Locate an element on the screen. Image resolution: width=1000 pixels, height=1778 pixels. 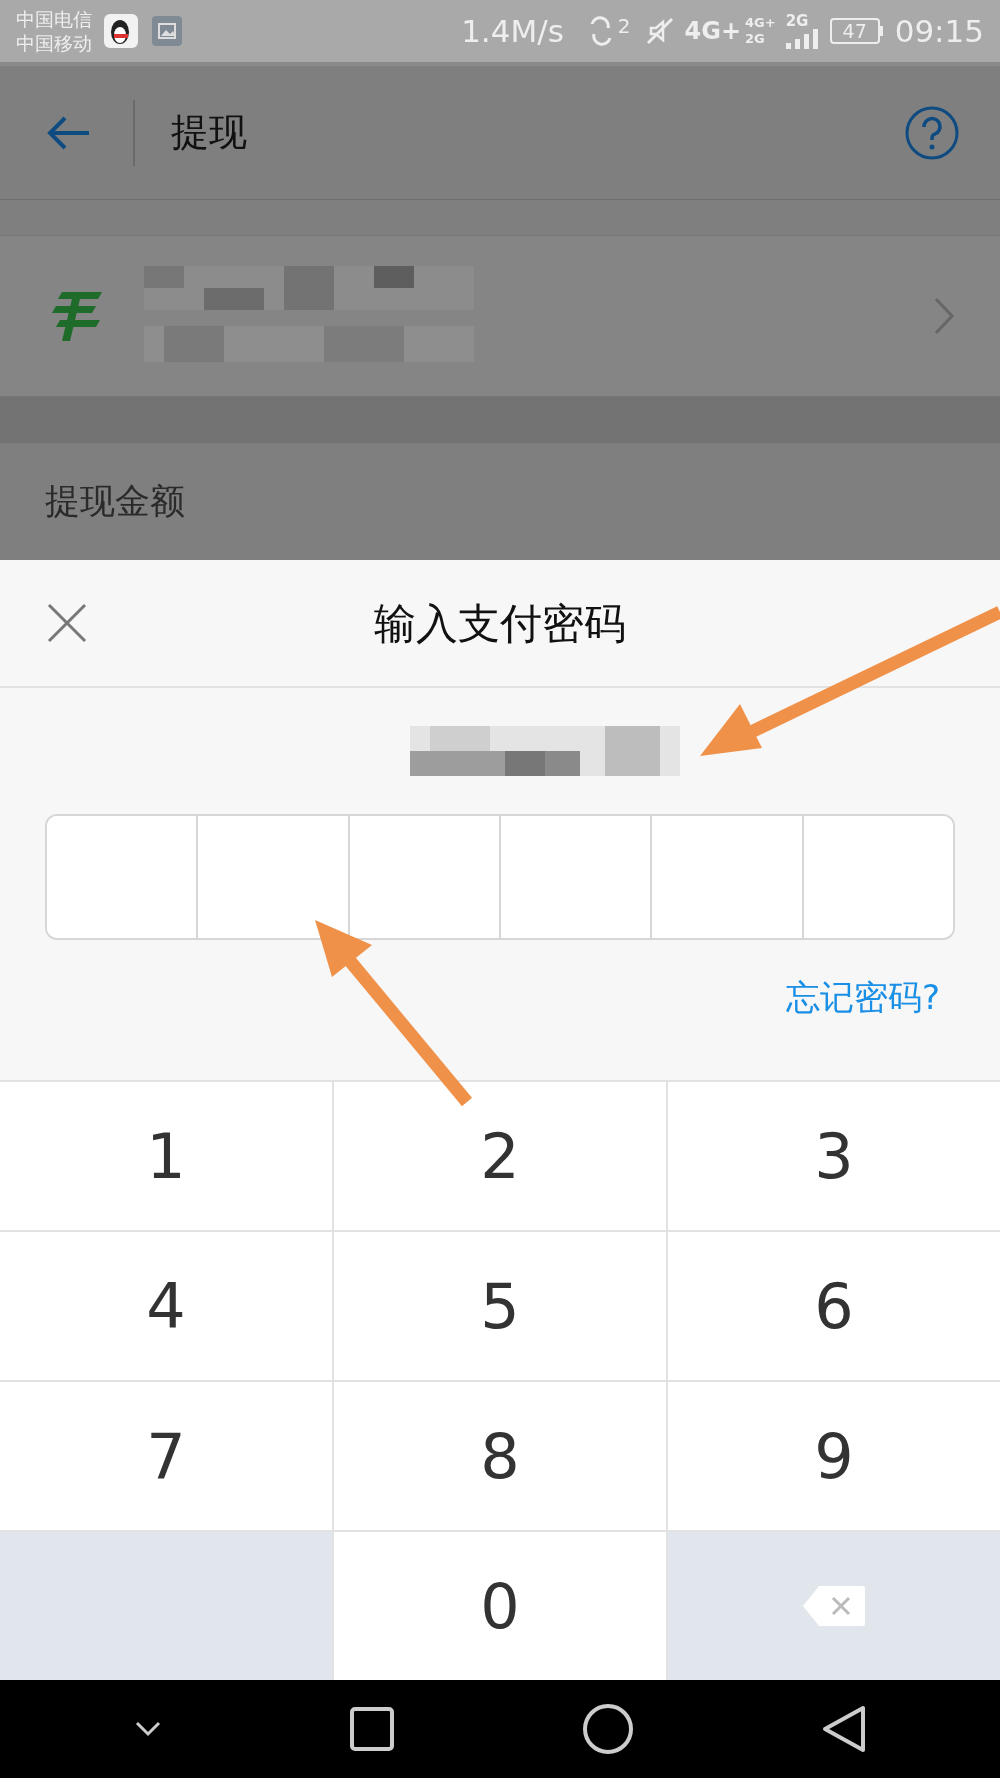
digit-key: 3 is located at coordinates (834, 1156).